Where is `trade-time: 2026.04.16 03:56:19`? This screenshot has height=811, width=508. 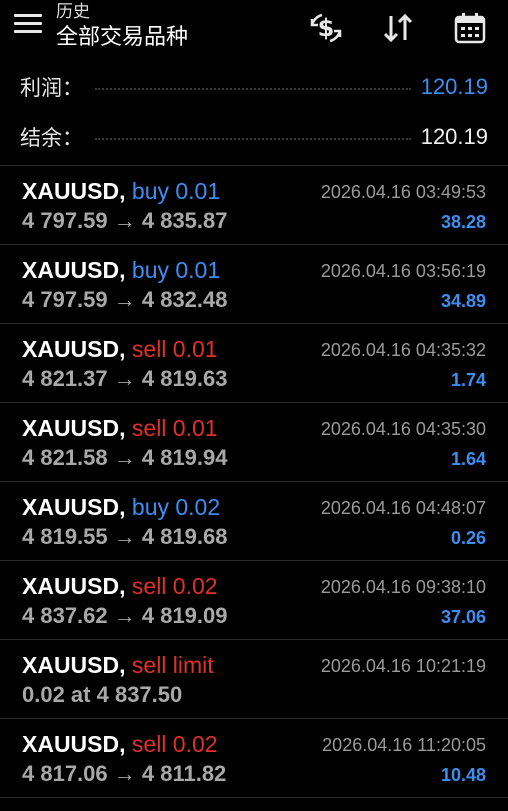
trade-time: 2026.04.16 03:56:19 is located at coordinates (403, 271).